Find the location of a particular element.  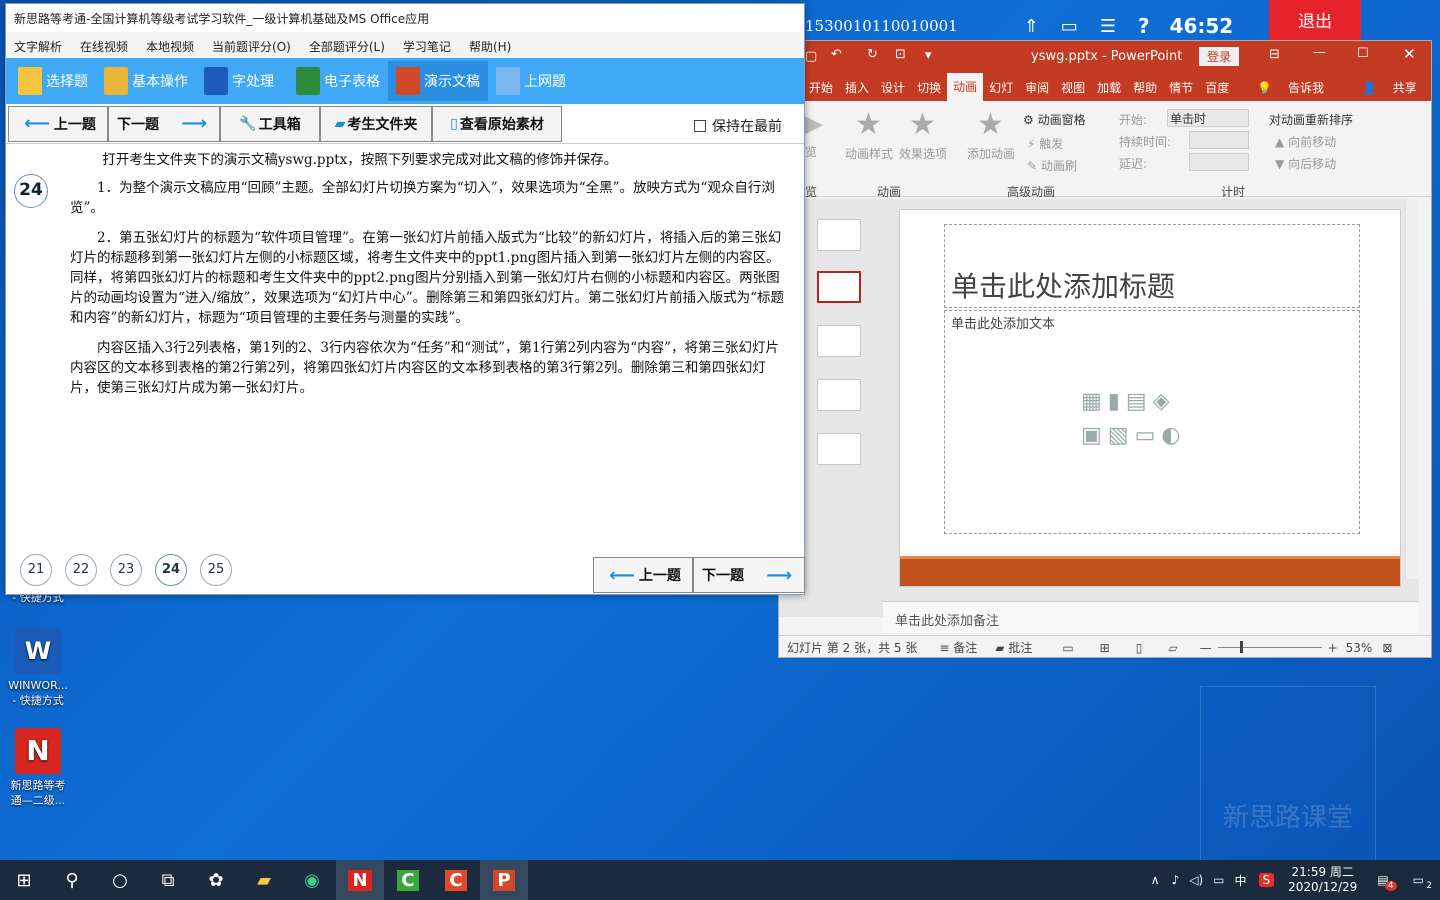

delay-input is located at coordinates (1219, 162).